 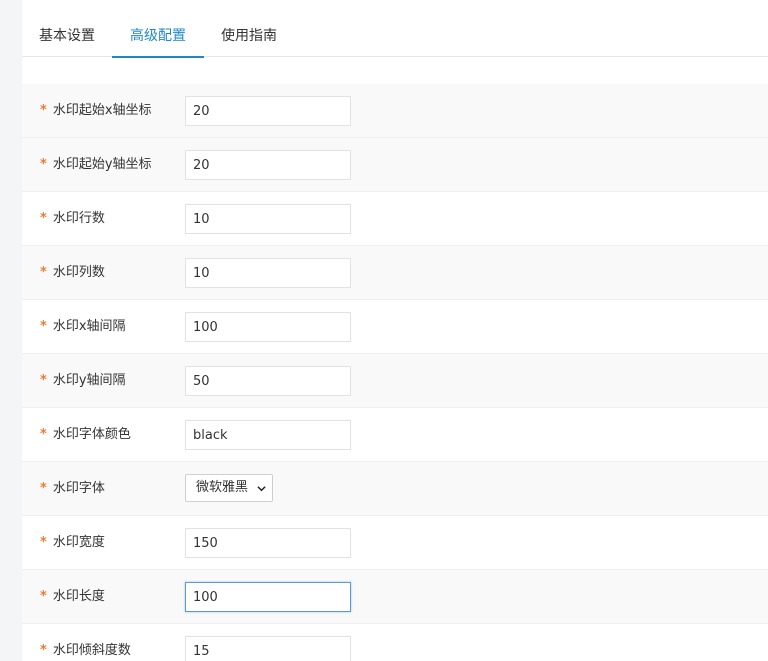 I want to click on field-label: * 水印倾斜度数, so click(x=85, y=650).